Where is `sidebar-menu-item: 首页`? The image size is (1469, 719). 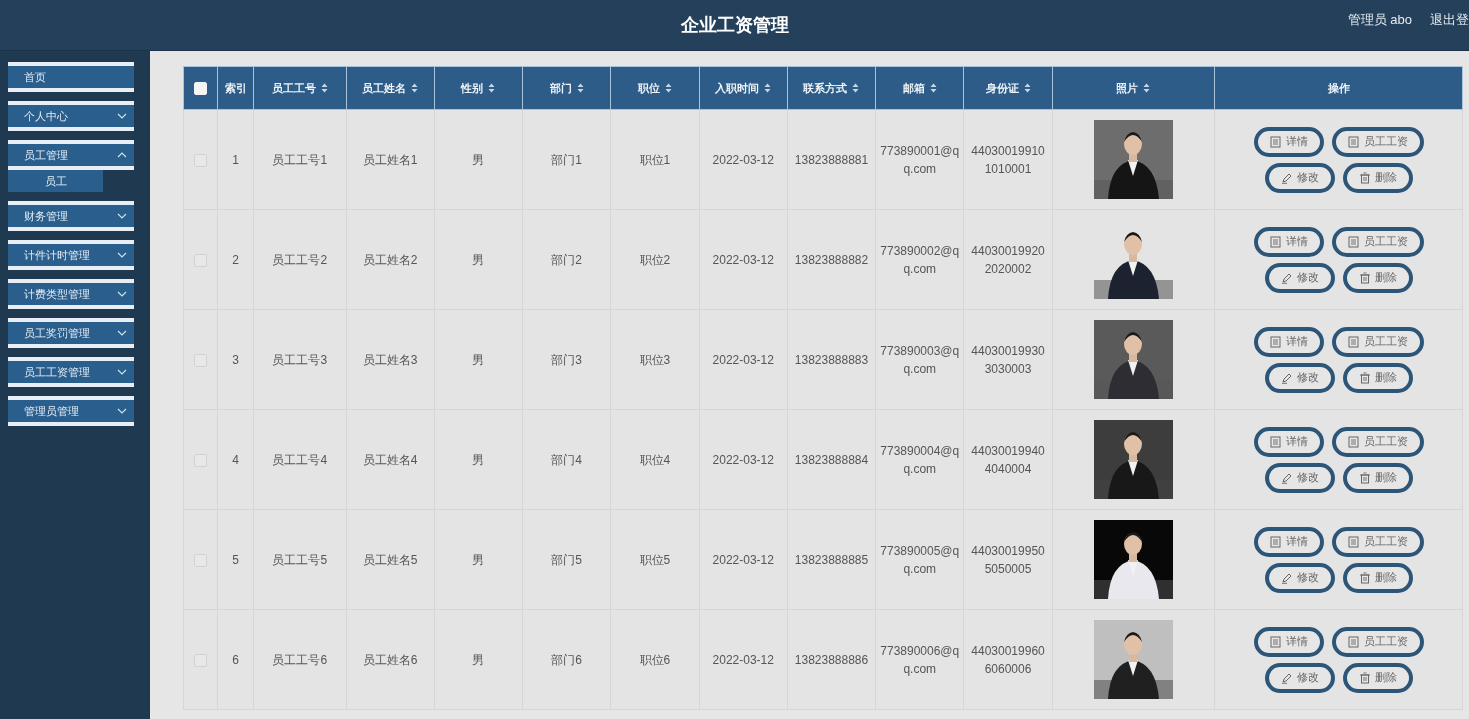 sidebar-menu-item: 首页 is located at coordinates (71, 77).